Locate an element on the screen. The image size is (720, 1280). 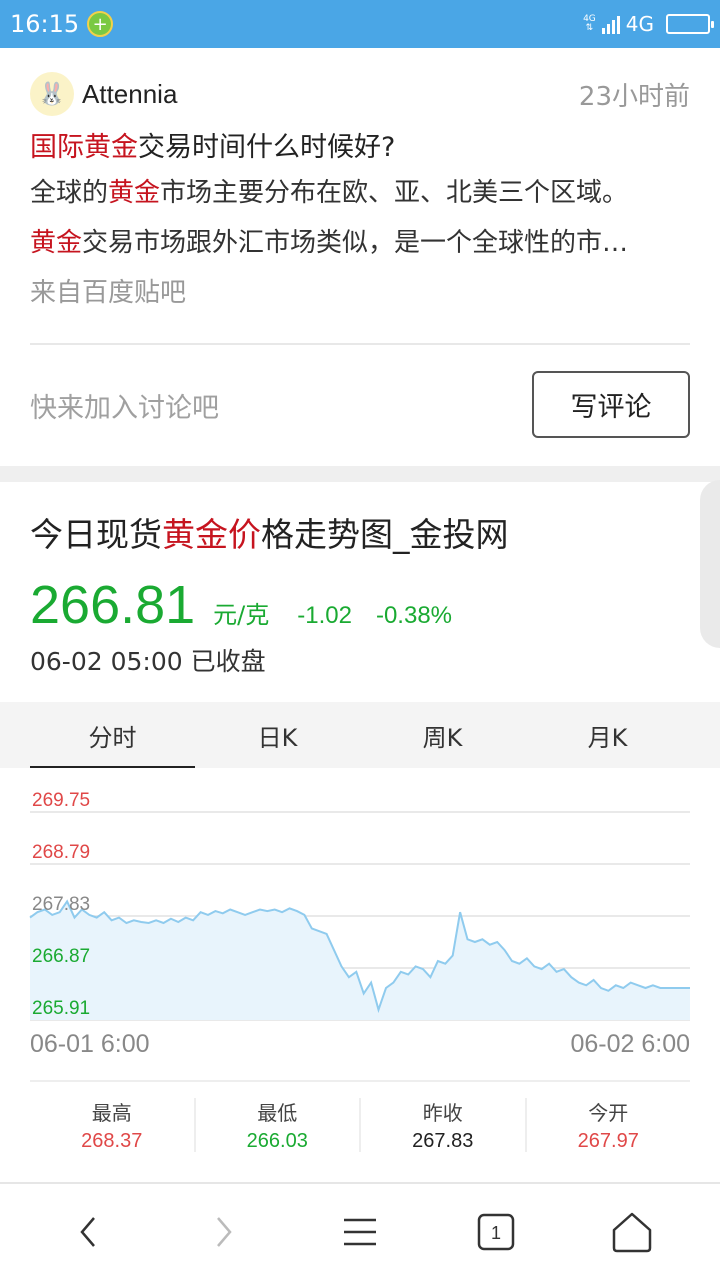
post-source: 来自百度贴吧 is located at coordinates (108, 293).